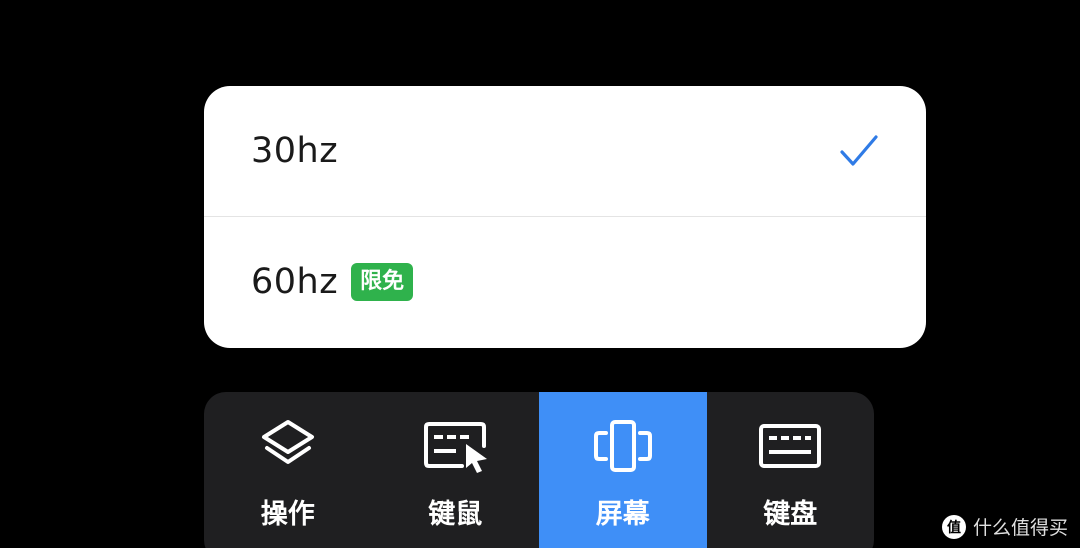 Image resolution: width=1080 pixels, height=548 pixels. I want to click on tab-keyboard: 键盘, so click(791, 470).